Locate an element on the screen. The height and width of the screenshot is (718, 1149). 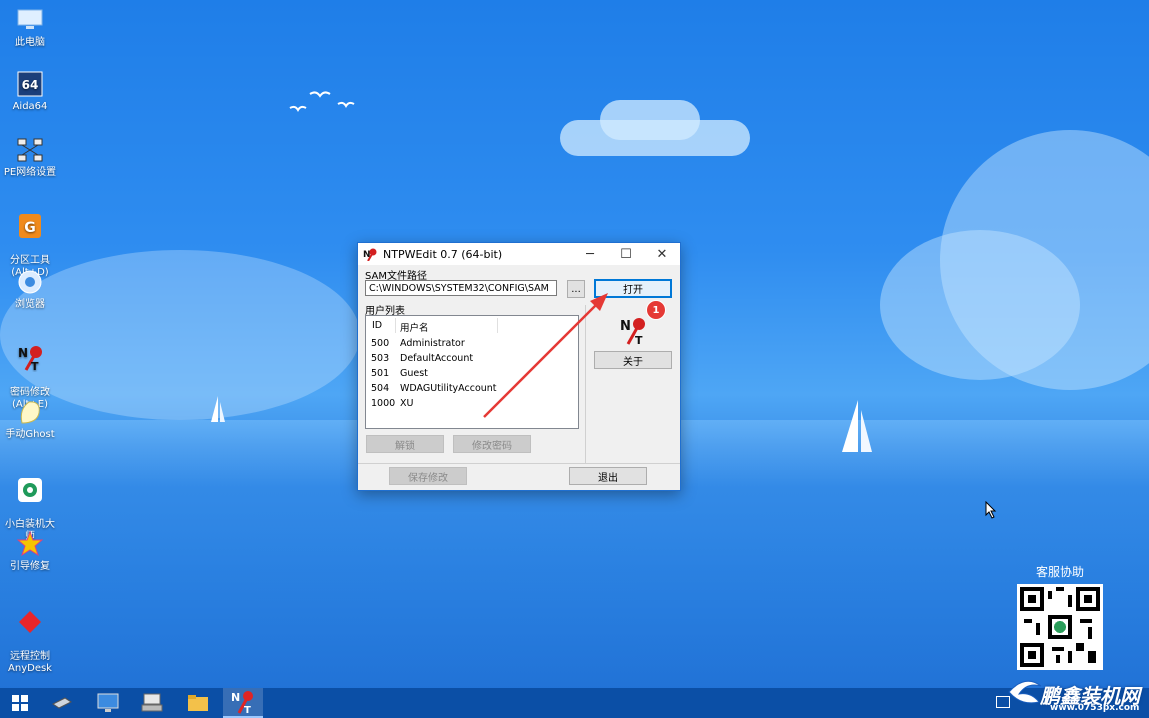
maximize-icon: ☐ is located at coordinates (626, 254).